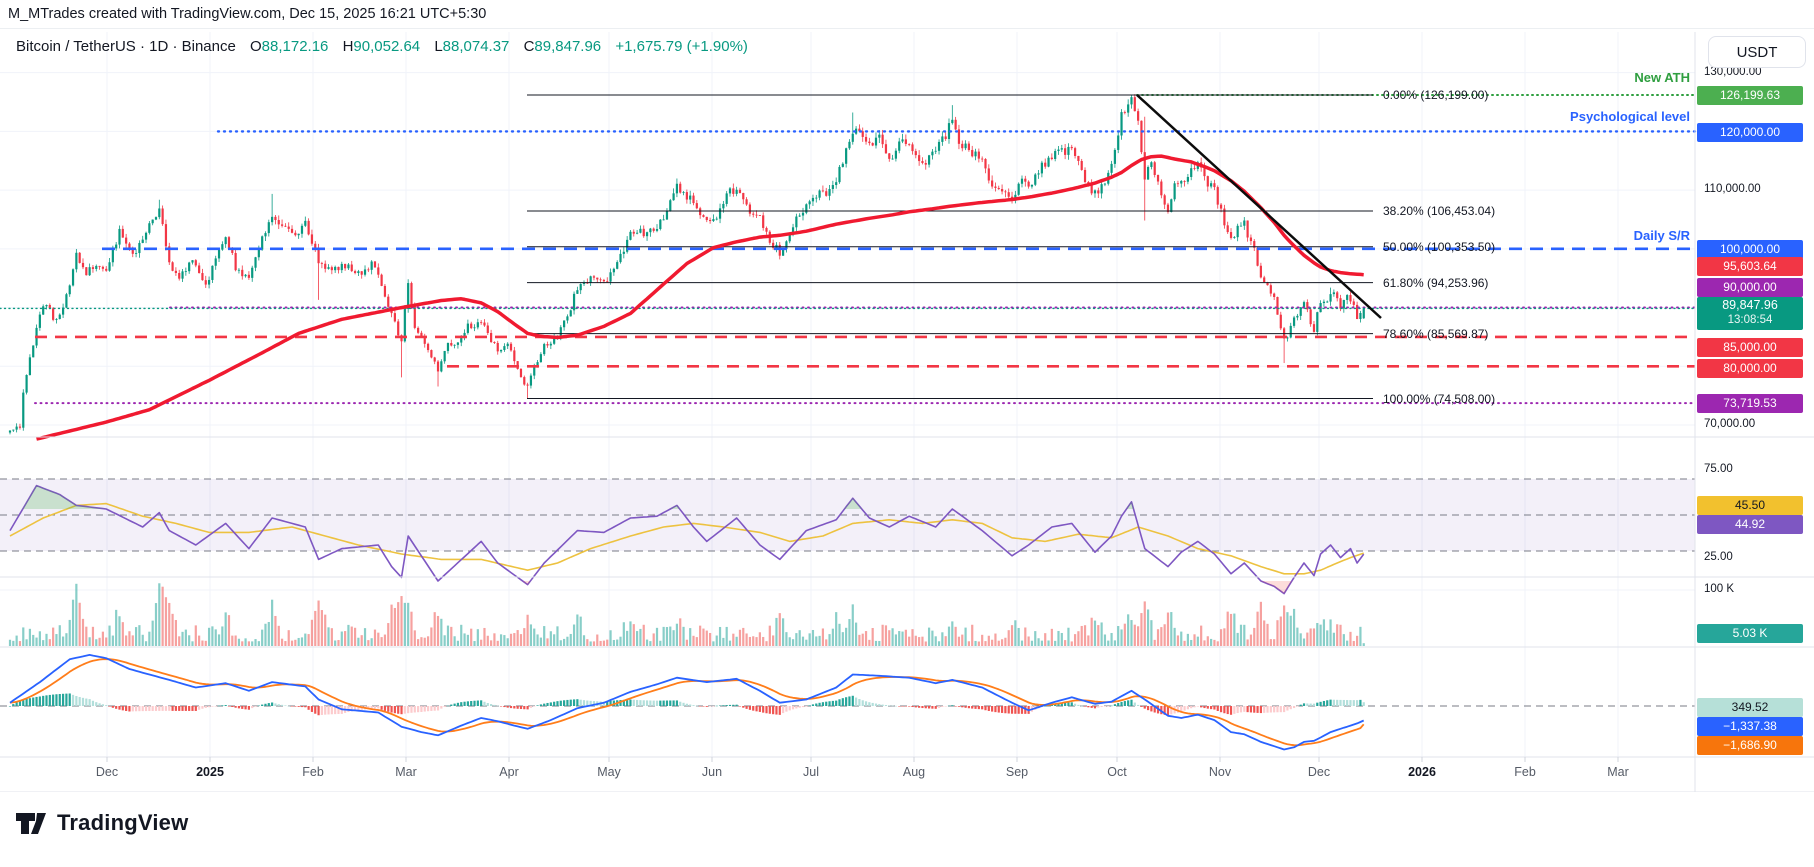 Image resolution: width=1814 pixels, height=867 pixels. Describe the element at coordinates (1661, 235) in the screenshot. I see `daily-sr-label: Daily S/R` at that location.